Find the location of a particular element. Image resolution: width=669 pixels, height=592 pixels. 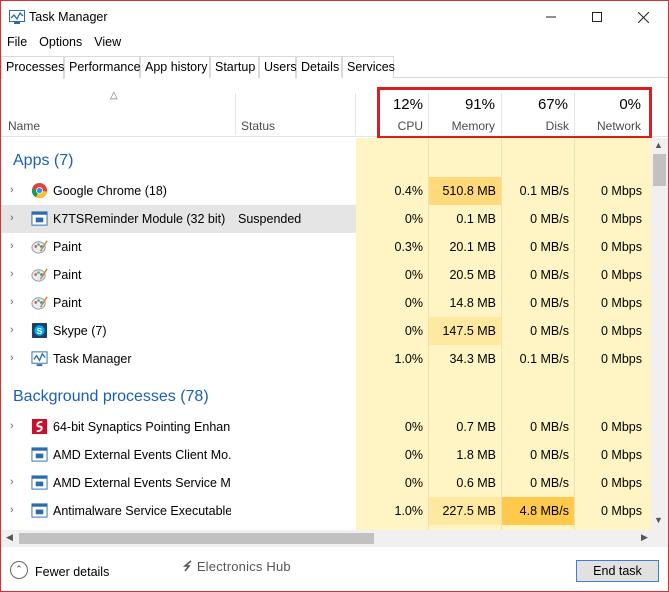

table-row: › Paint 0% 20.5 MB 0 MB/s 0 Mbps is located at coordinates (326, 275).